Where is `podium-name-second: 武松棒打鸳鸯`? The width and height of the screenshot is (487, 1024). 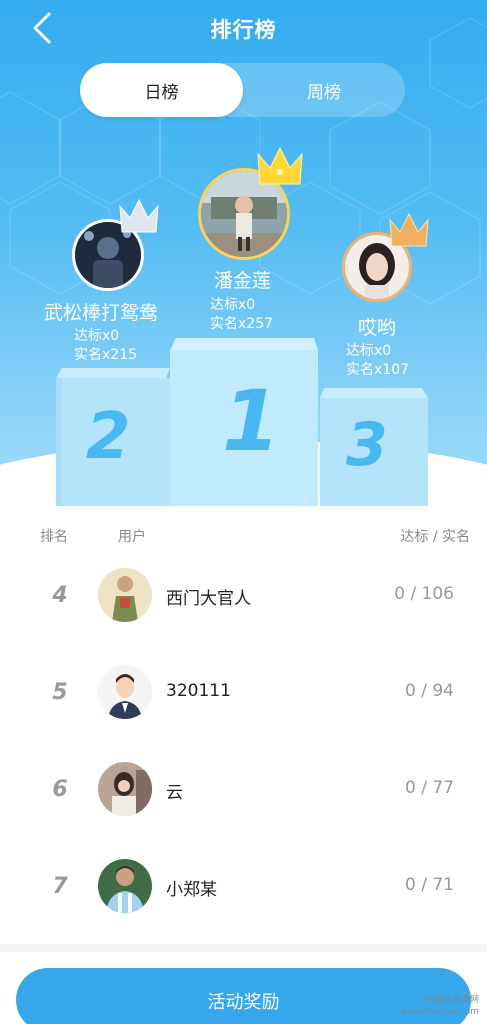
podium-name-second: 武松棒打鸳鸯 is located at coordinates (101, 313).